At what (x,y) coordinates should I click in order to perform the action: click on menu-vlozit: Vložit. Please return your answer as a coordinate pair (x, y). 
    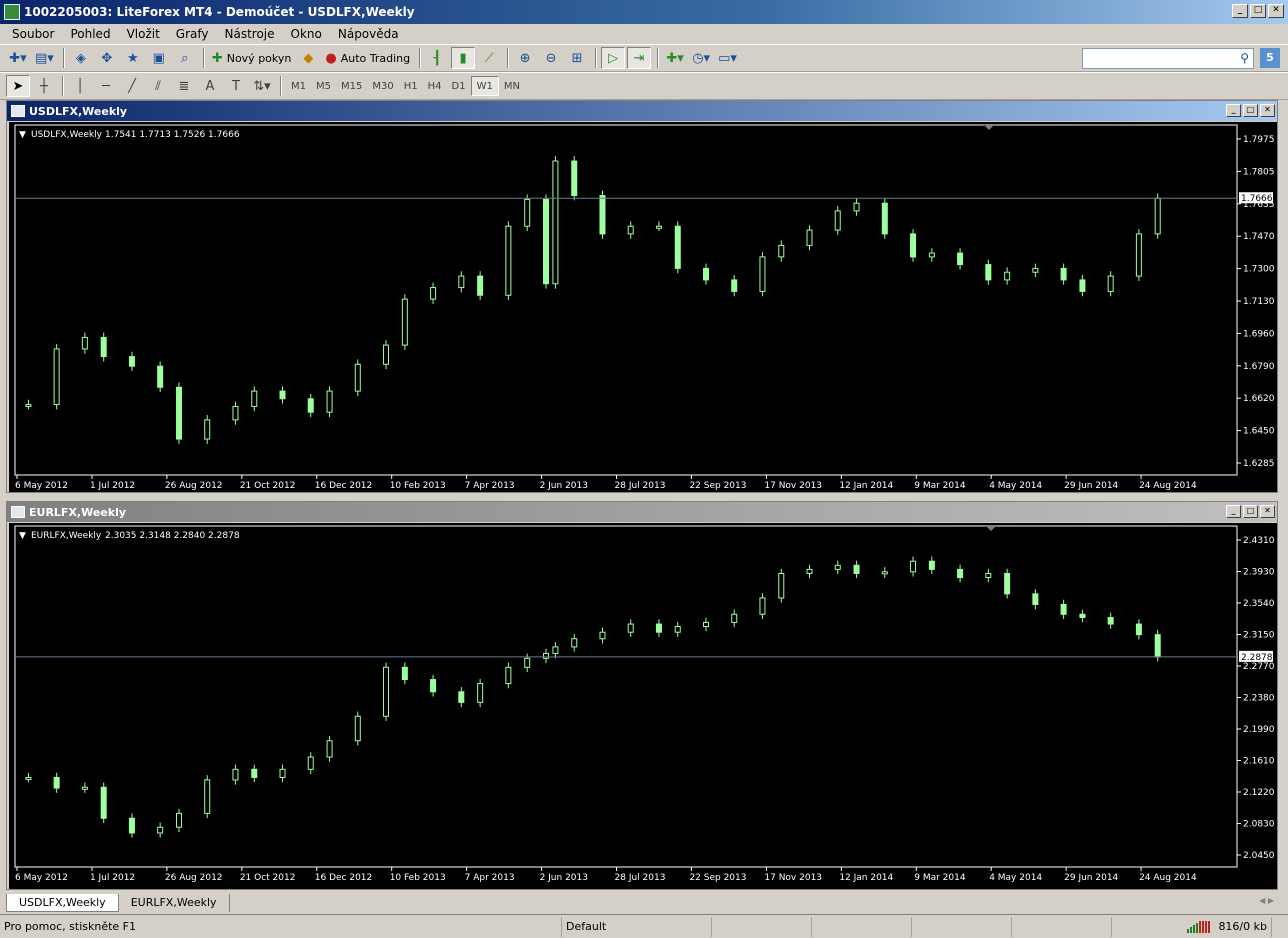
    Looking at the image, I should click on (143, 34).